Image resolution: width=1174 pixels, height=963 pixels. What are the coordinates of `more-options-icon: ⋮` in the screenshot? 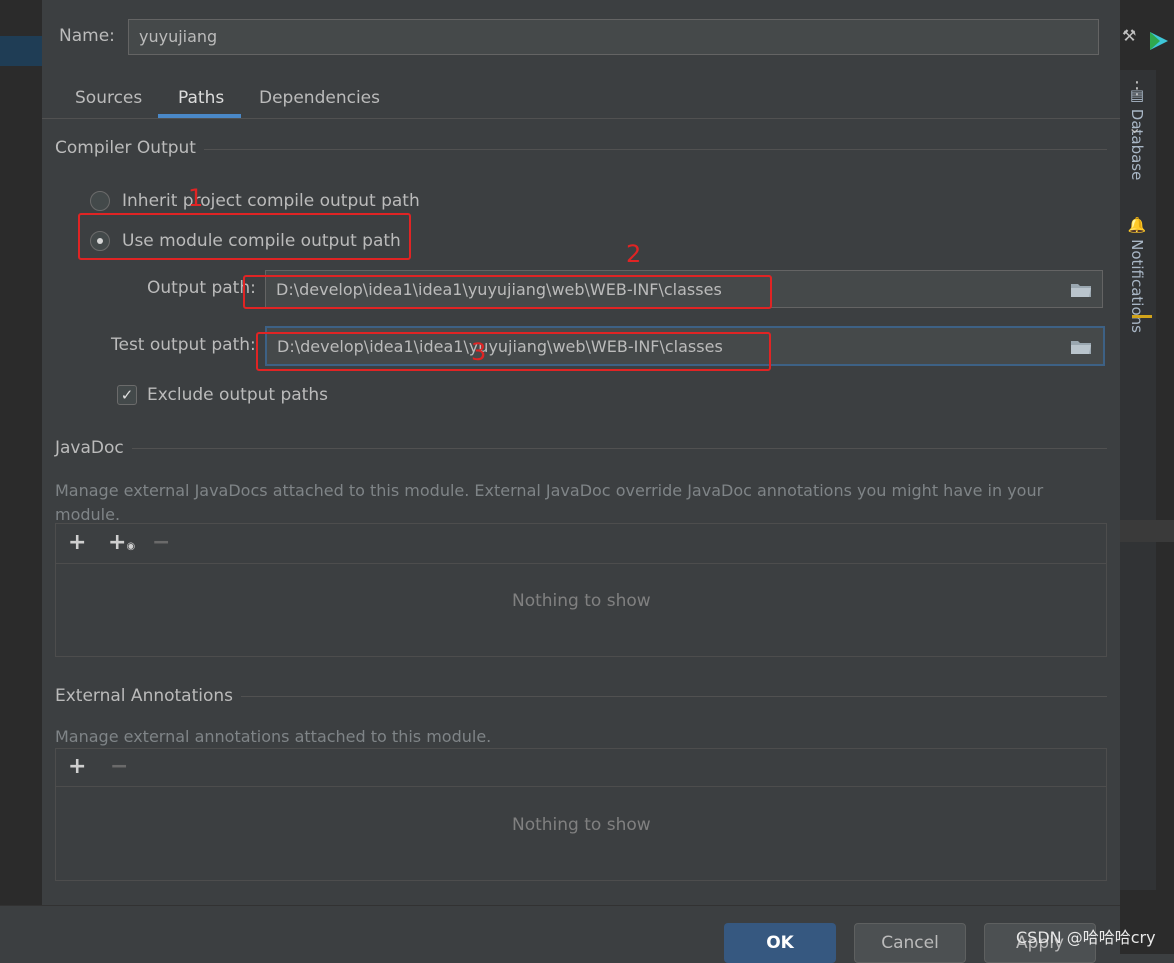 It's located at (1137, 88).